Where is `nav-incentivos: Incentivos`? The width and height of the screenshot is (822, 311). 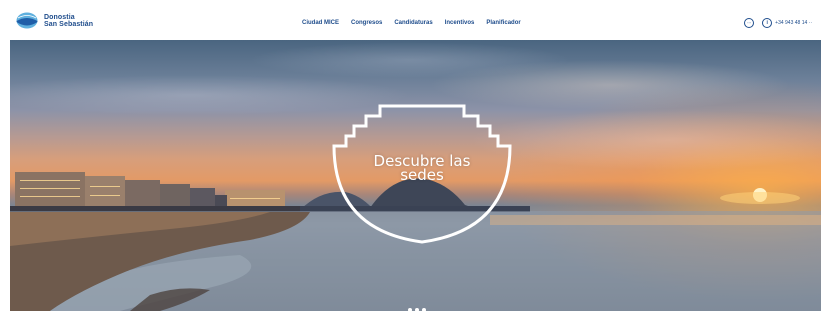
nav-incentivos: Incentivos is located at coordinates (460, 23).